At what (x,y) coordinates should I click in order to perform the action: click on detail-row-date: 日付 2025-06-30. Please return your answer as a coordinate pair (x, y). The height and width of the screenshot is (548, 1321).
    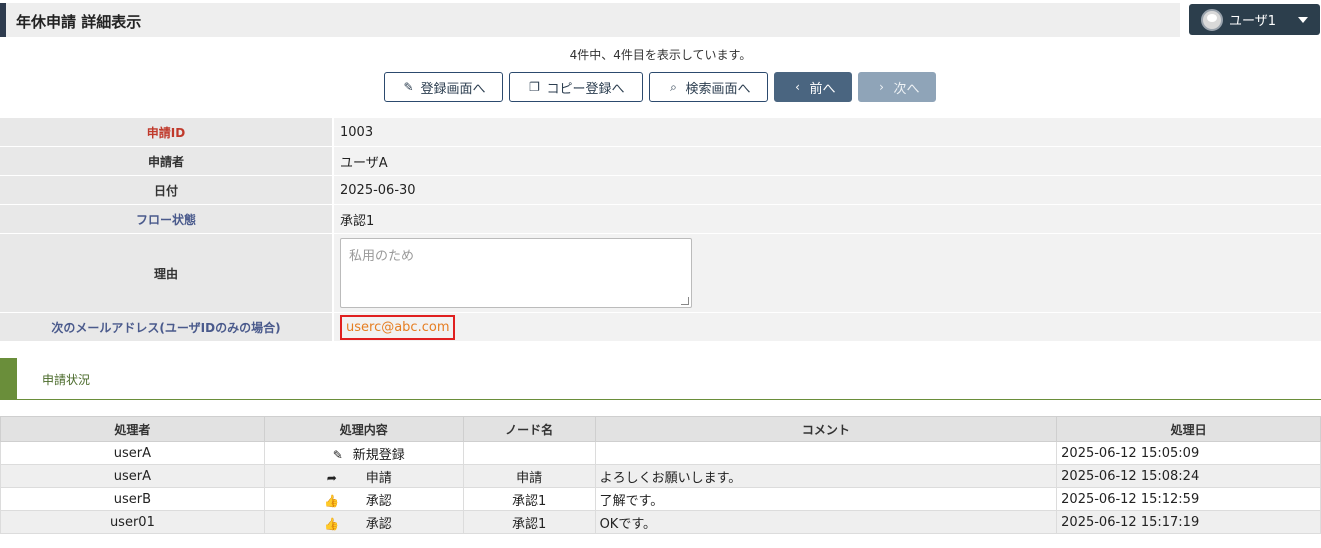
    Looking at the image, I should click on (660, 190).